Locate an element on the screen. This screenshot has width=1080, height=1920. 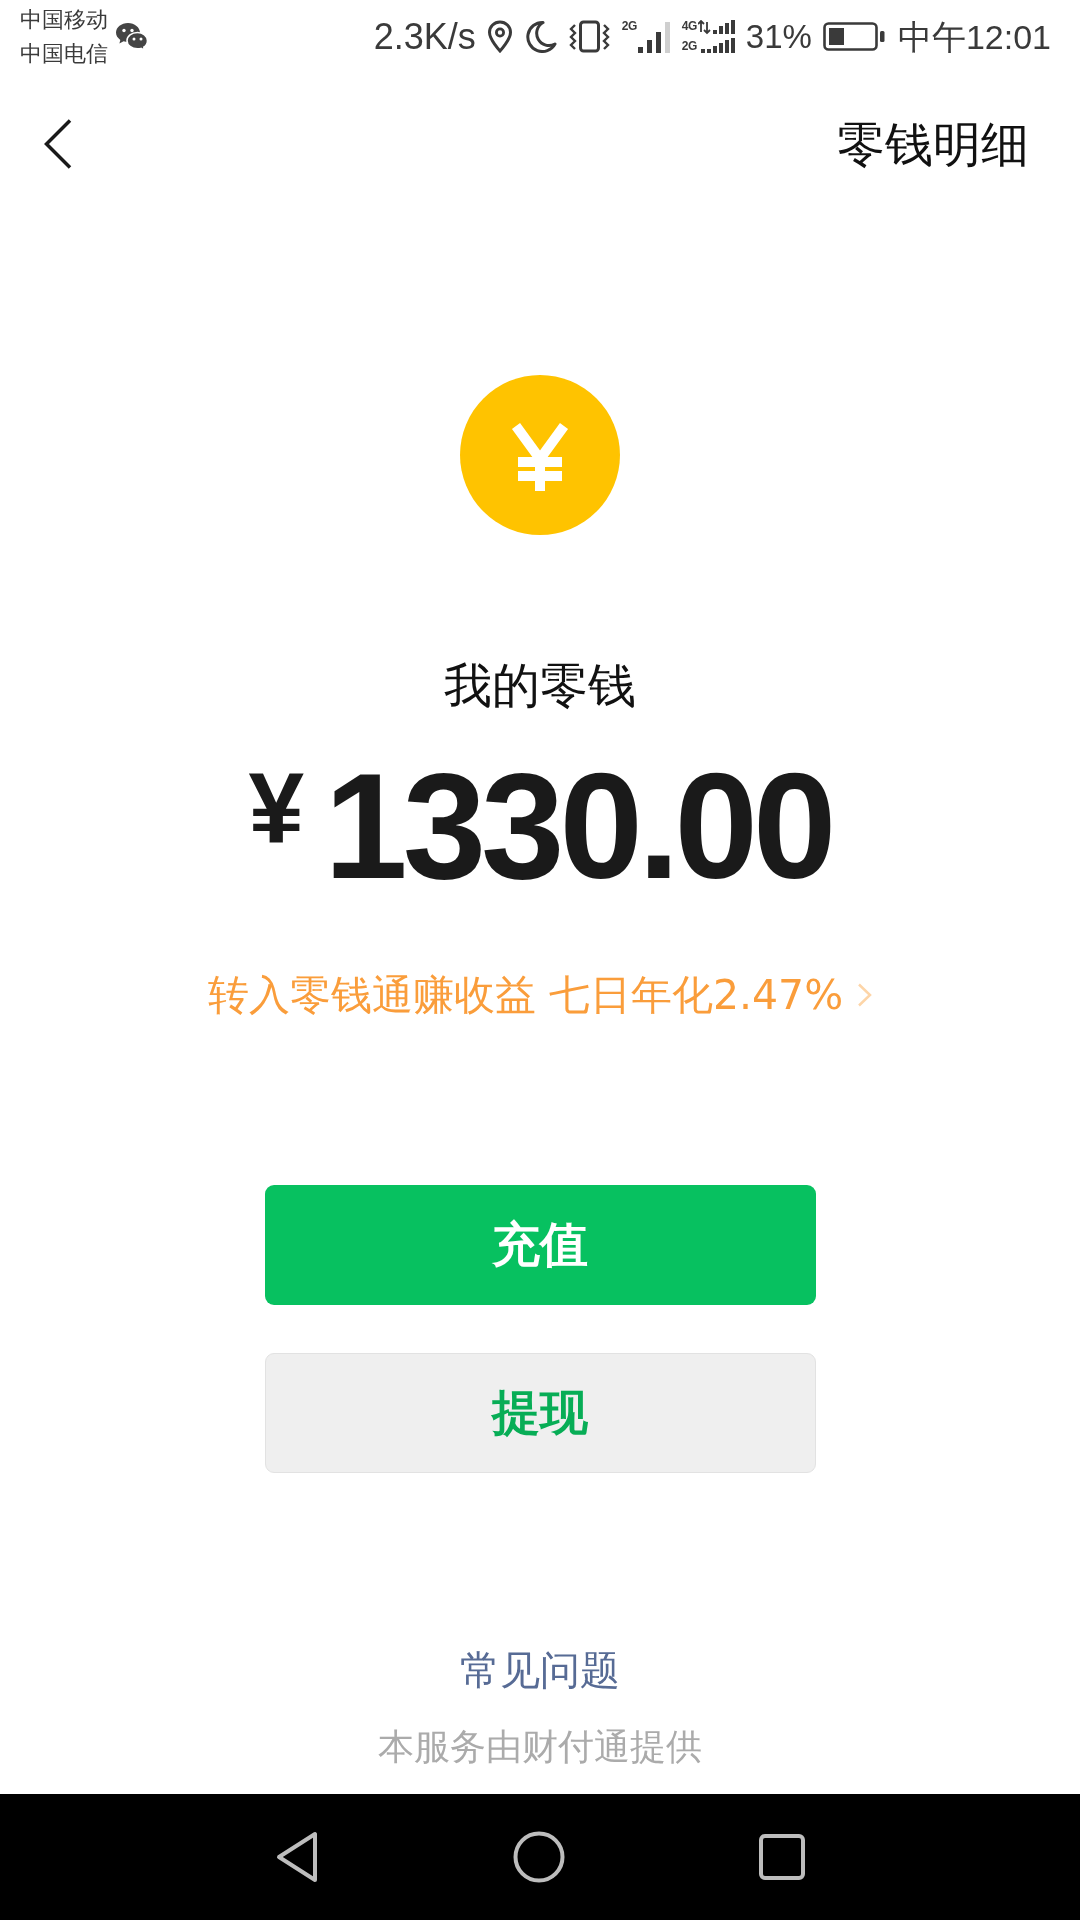
network-type-label: 4G is located at coordinates (689, 26).